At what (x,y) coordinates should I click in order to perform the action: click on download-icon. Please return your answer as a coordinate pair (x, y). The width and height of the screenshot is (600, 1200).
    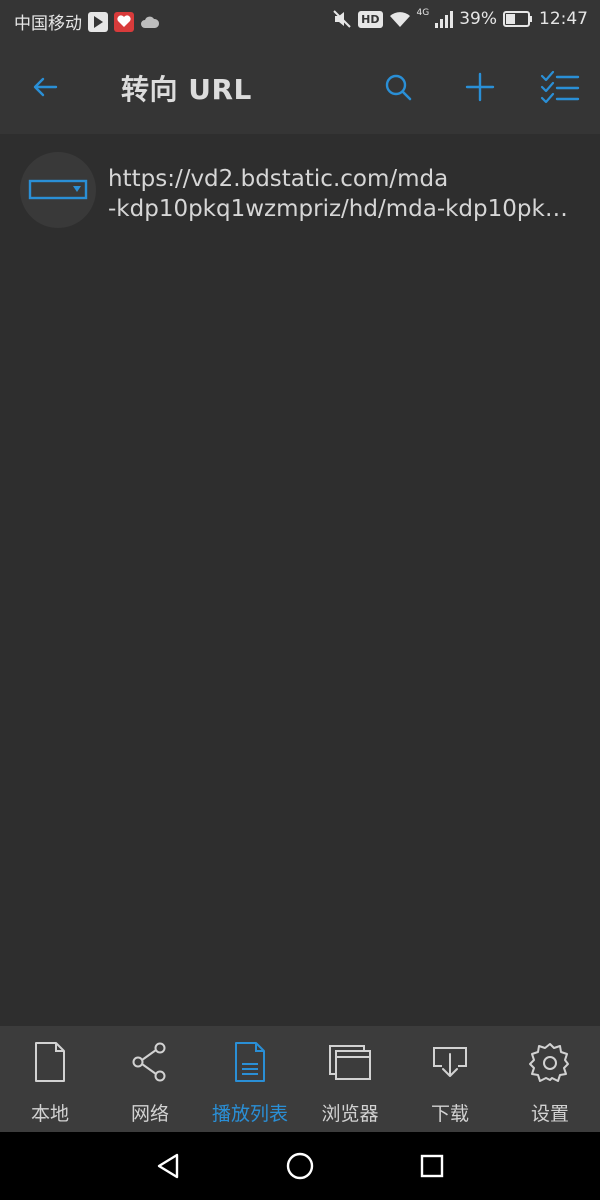
    Looking at the image, I should click on (450, 1062).